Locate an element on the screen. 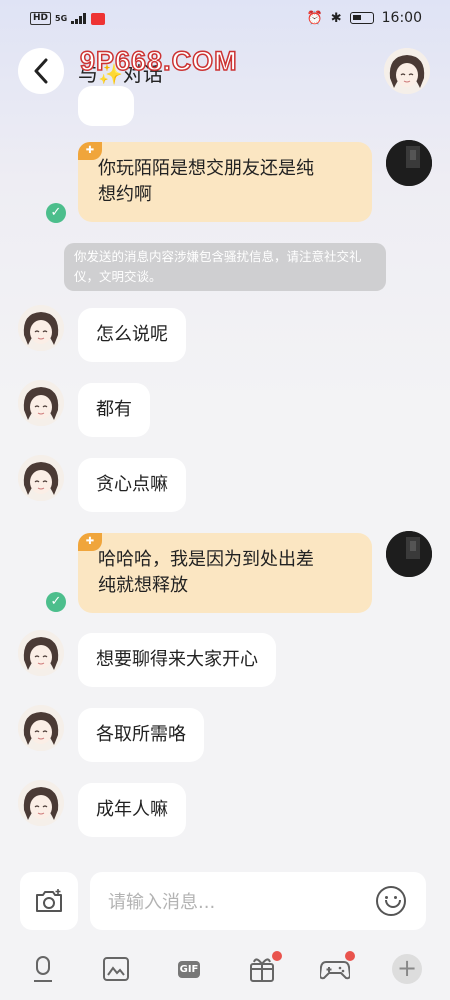  system-notice: 你发送的消息内容涉嫌包含骚扰信息，请注意社交礼仪，文明交谈。 is located at coordinates (225, 267).